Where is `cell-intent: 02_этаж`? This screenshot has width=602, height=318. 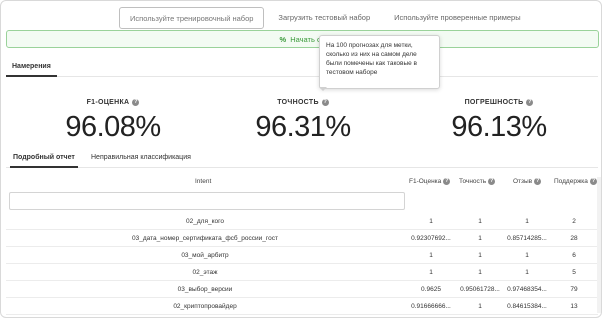
cell-intent: 02_этаж is located at coordinates (205, 272).